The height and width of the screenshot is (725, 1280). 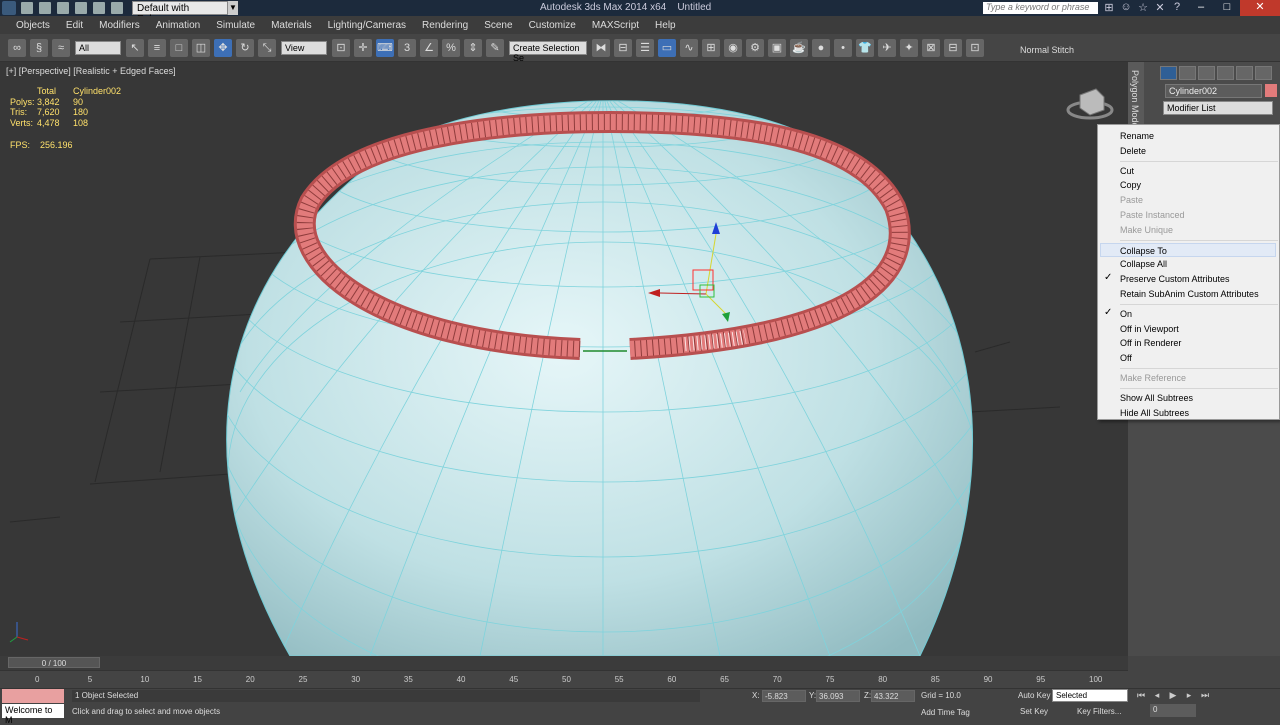 I want to click on undo-icon, so click(x=81, y=8).